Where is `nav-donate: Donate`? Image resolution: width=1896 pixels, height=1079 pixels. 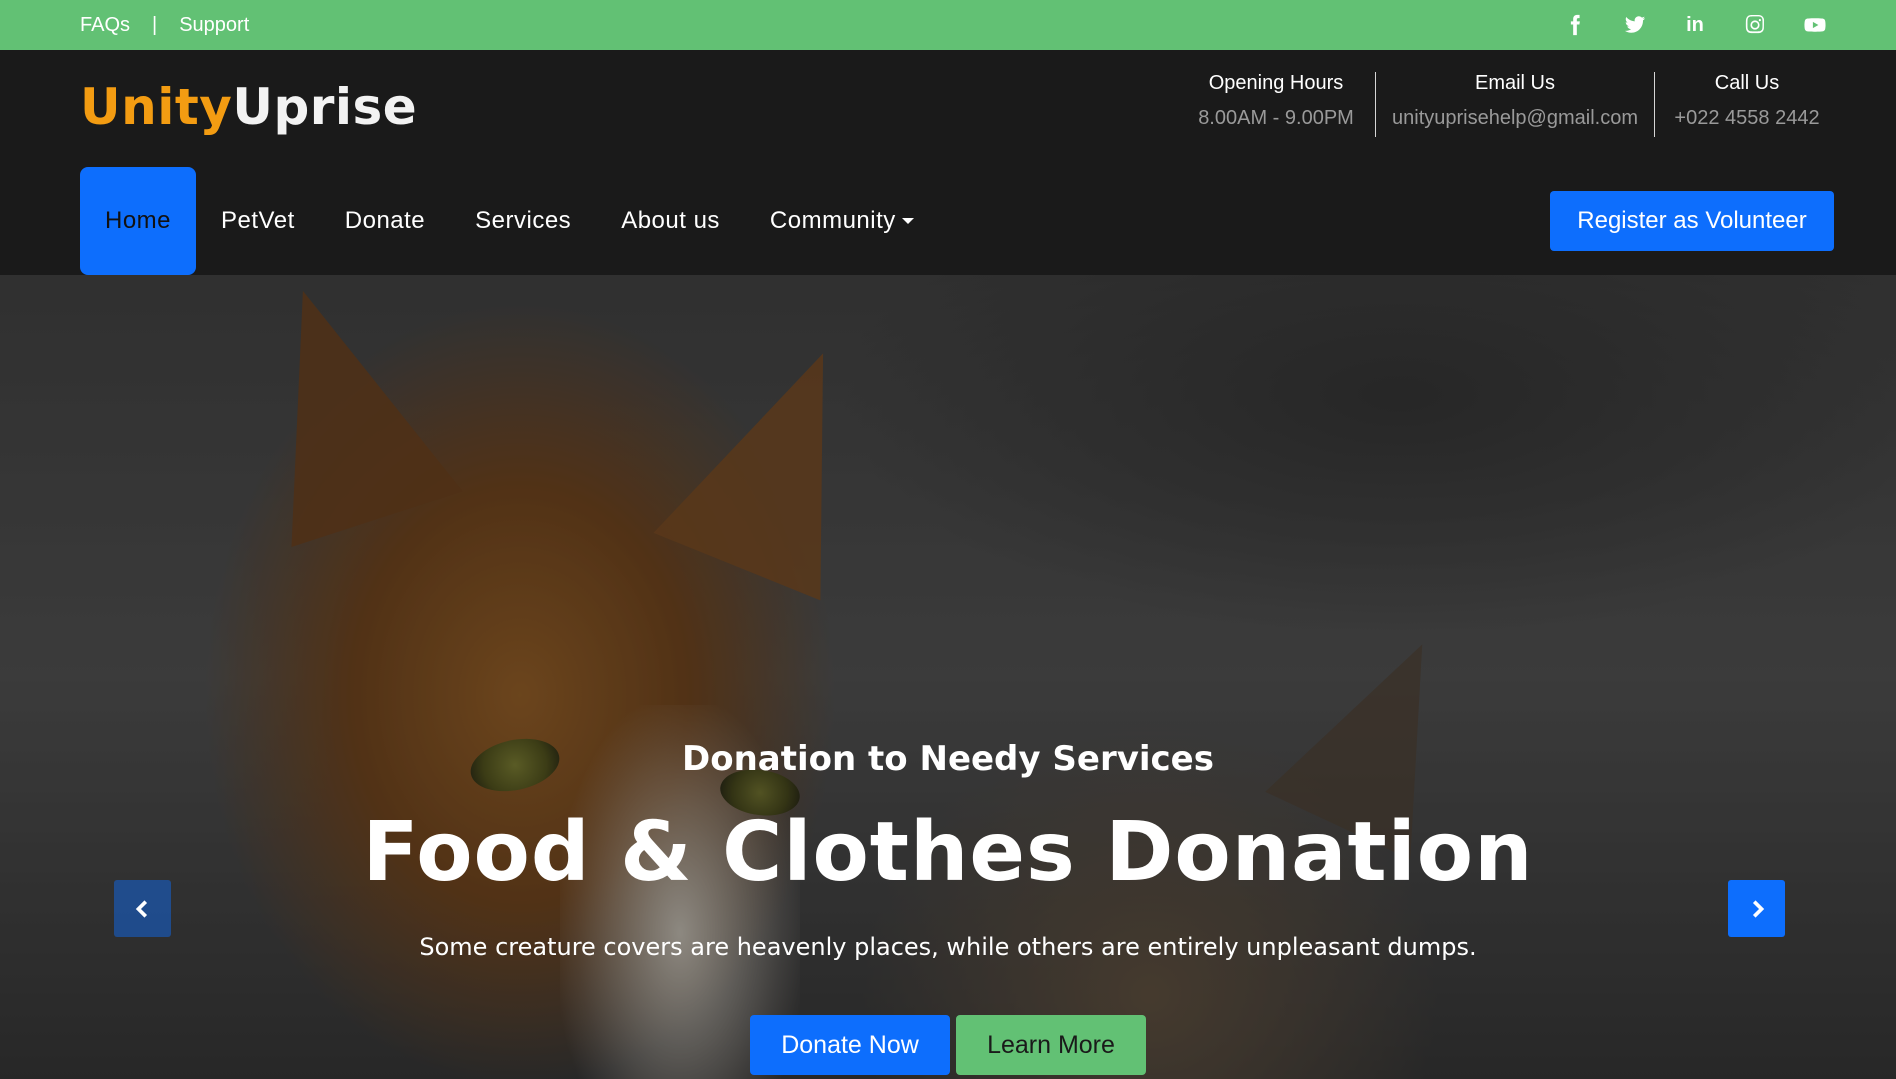
nav-donate: Donate is located at coordinates (385, 221).